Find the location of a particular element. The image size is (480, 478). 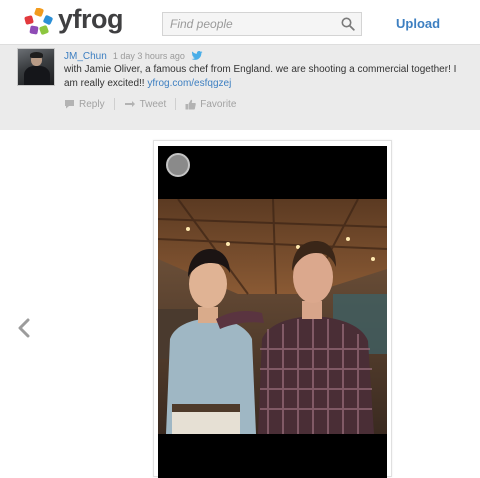

tweet-meta: JM_Chun 1 day 3 hours ago is located at coordinates (133, 56).